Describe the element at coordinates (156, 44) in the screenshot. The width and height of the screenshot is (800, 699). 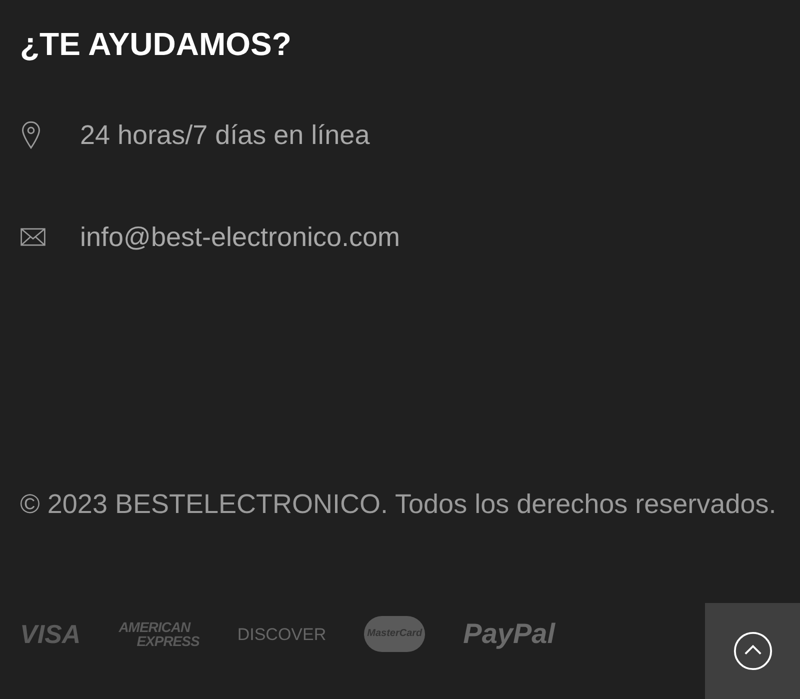
I see `section-heading: ¿TE AYUDAMOS?` at that location.